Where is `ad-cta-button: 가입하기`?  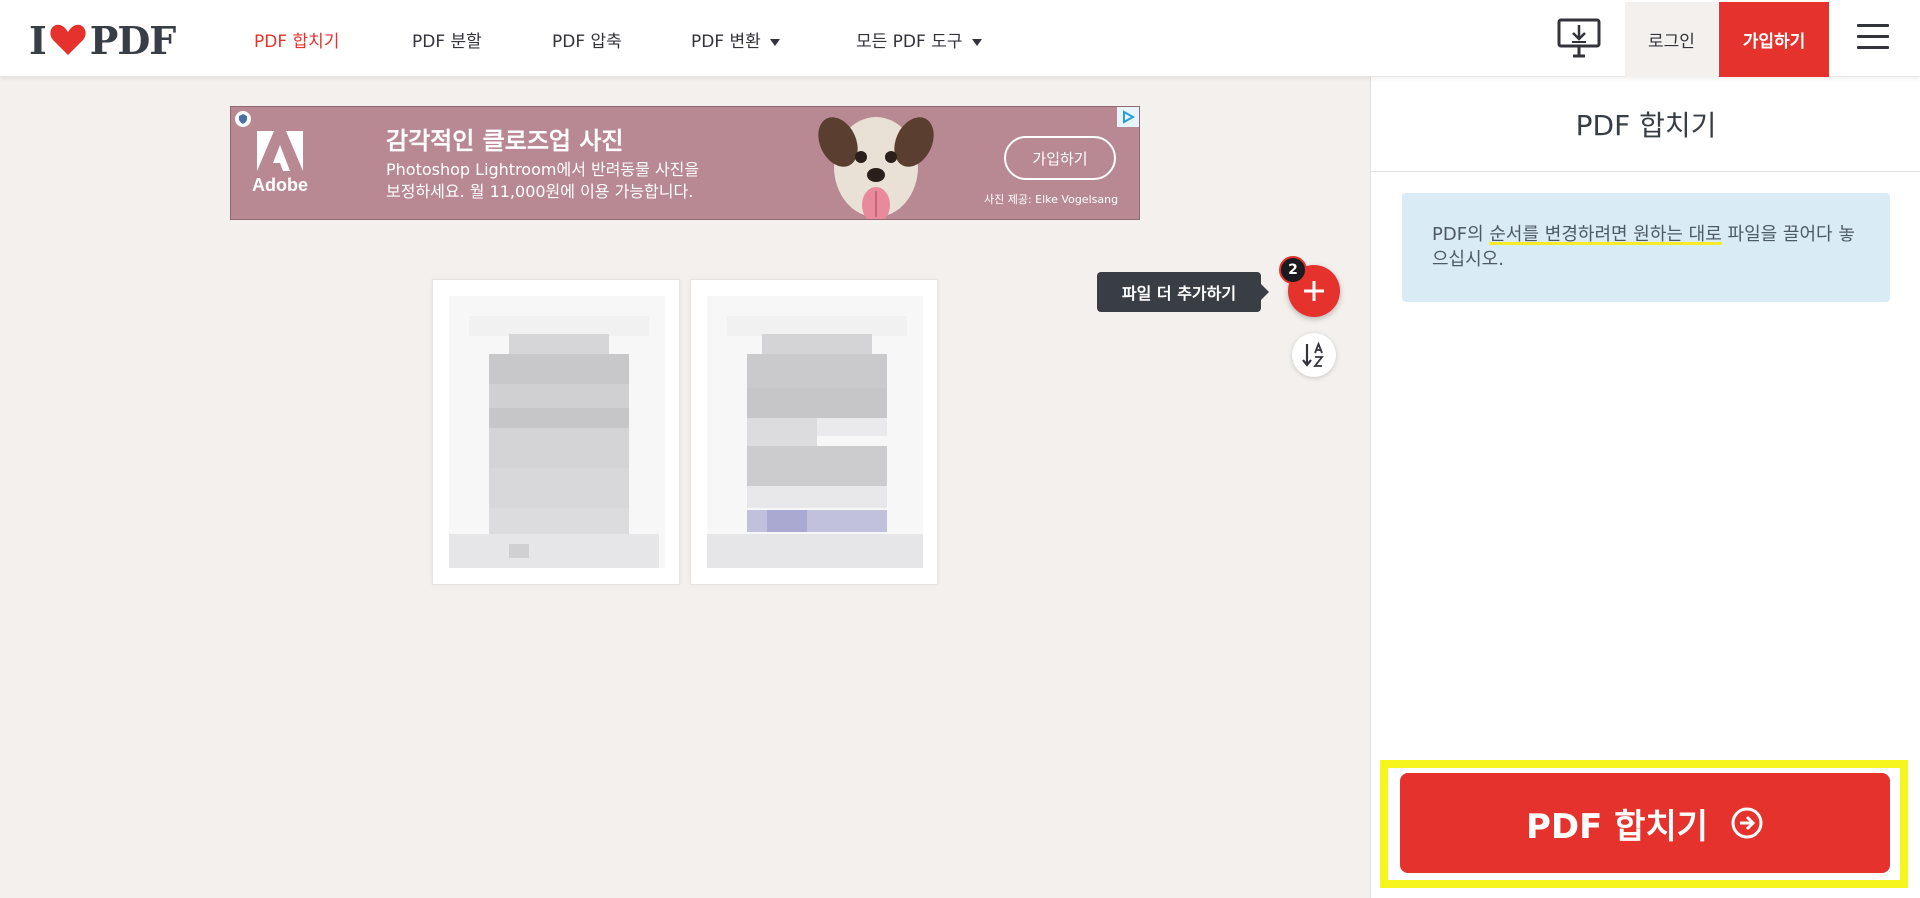
ad-cta-button: 가입하기 is located at coordinates (1060, 158).